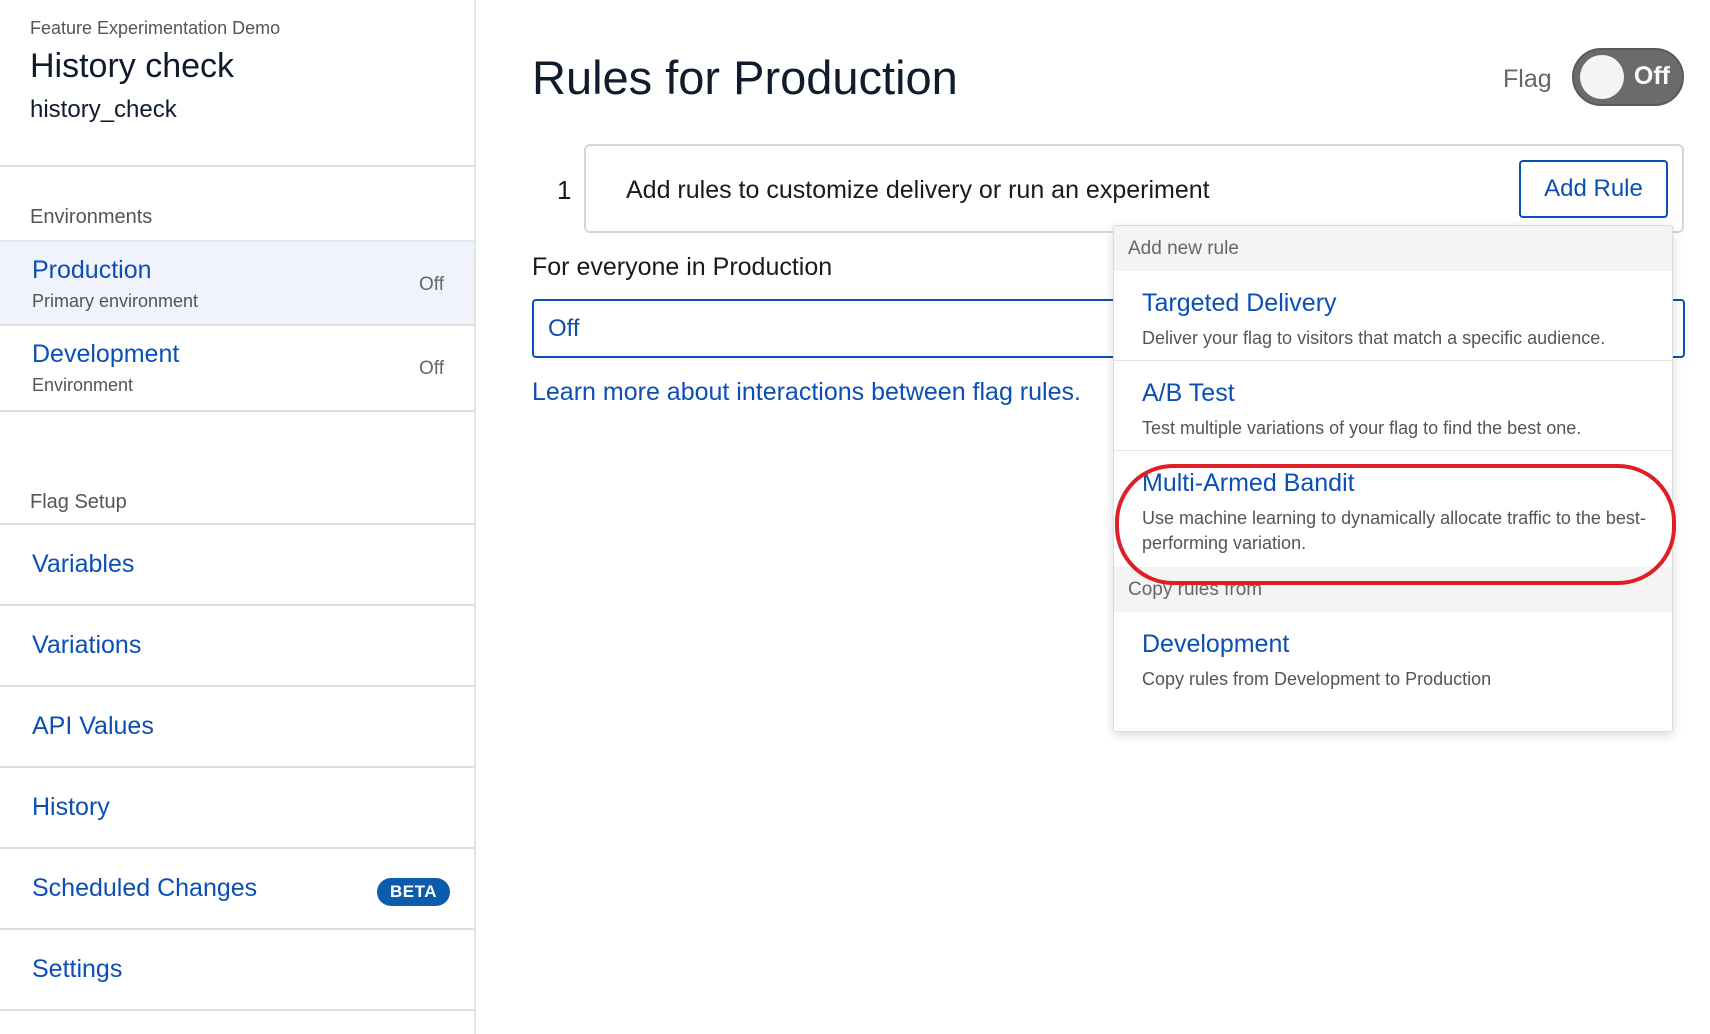 This screenshot has height=1034, width=1710. Describe the element at coordinates (1239, 303) in the screenshot. I see `menu-item-title: Targeted Delivery` at that location.